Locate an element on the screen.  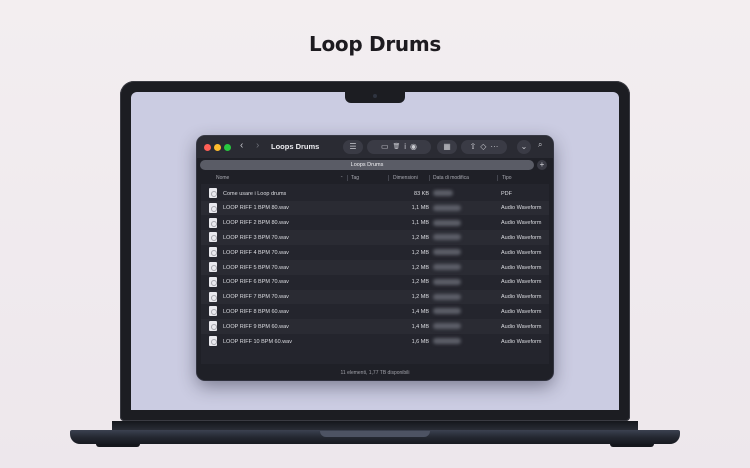
list-view-icon: ☰ is located at coordinates (353, 146).